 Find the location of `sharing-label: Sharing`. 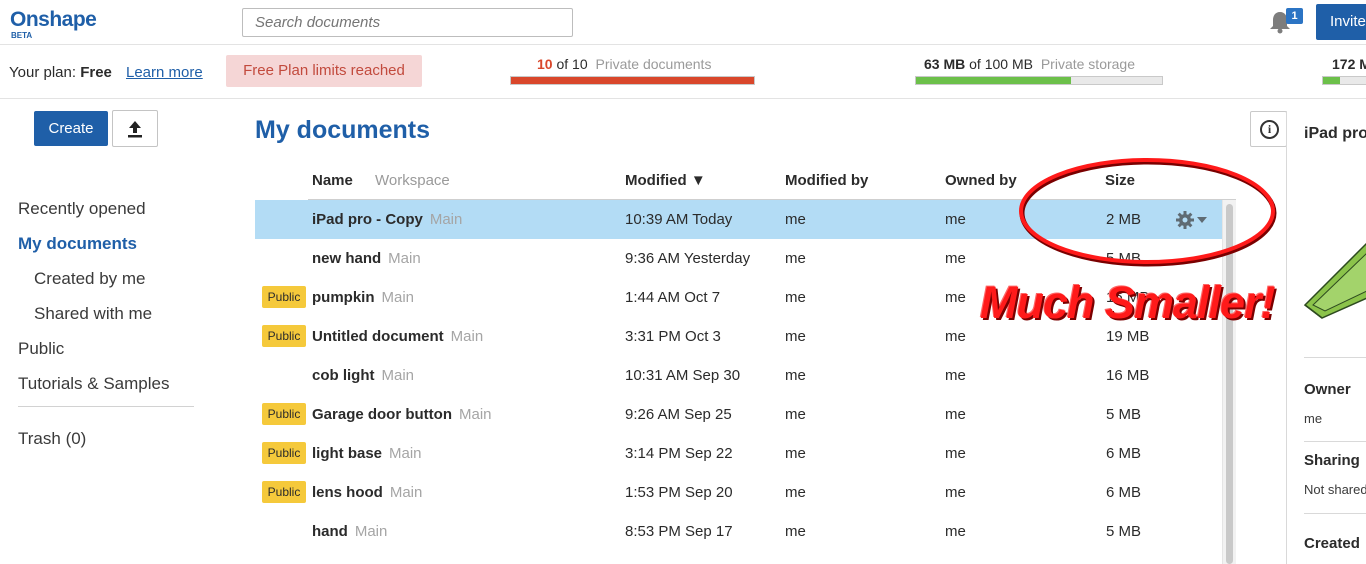

sharing-label: Sharing is located at coordinates (1332, 460).